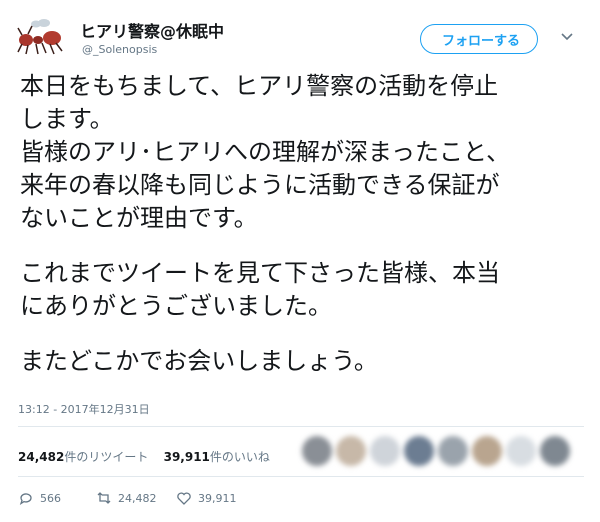 The width and height of the screenshot is (600, 522). What do you see at coordinates (176, 306) in the screenshot?
I see `tweet-line: にありがとうございました。` at bounding box center [176, 306].